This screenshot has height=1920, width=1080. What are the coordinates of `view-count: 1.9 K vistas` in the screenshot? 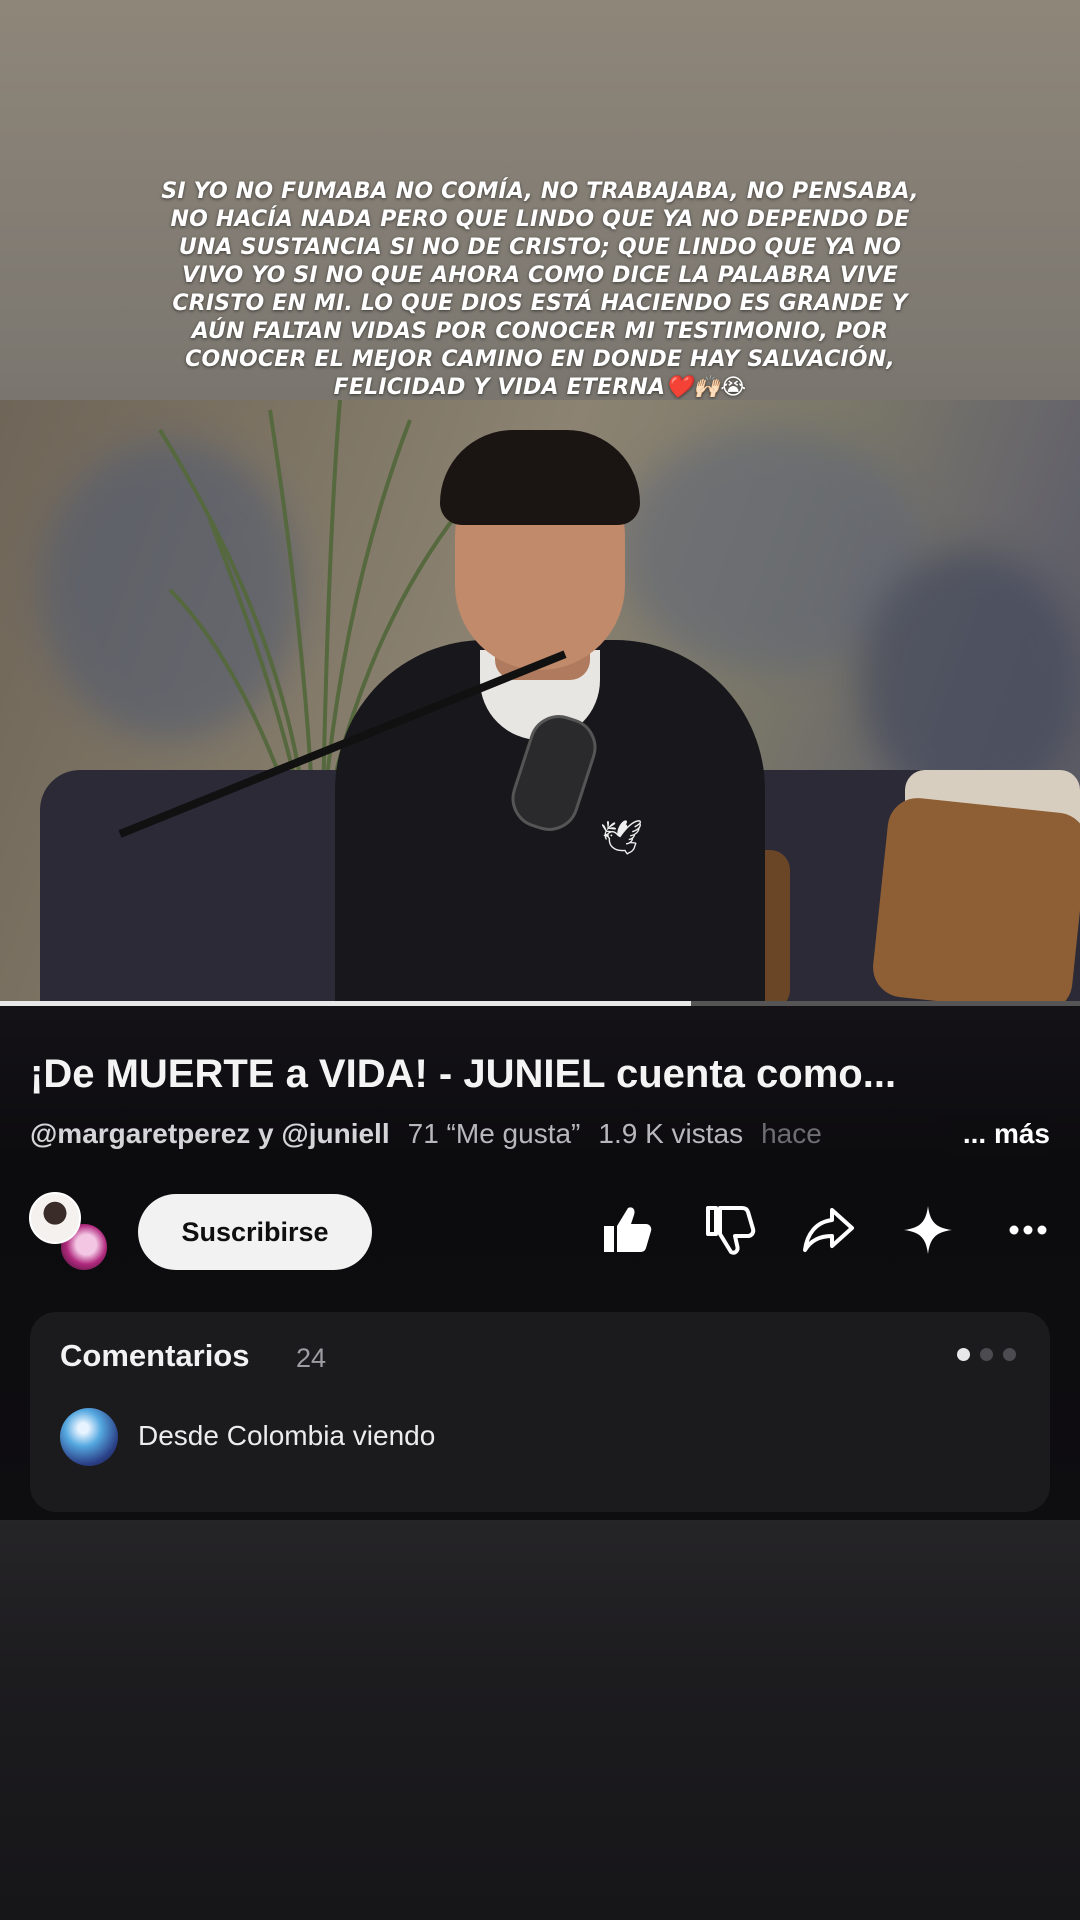 It's located at (671, 1133).